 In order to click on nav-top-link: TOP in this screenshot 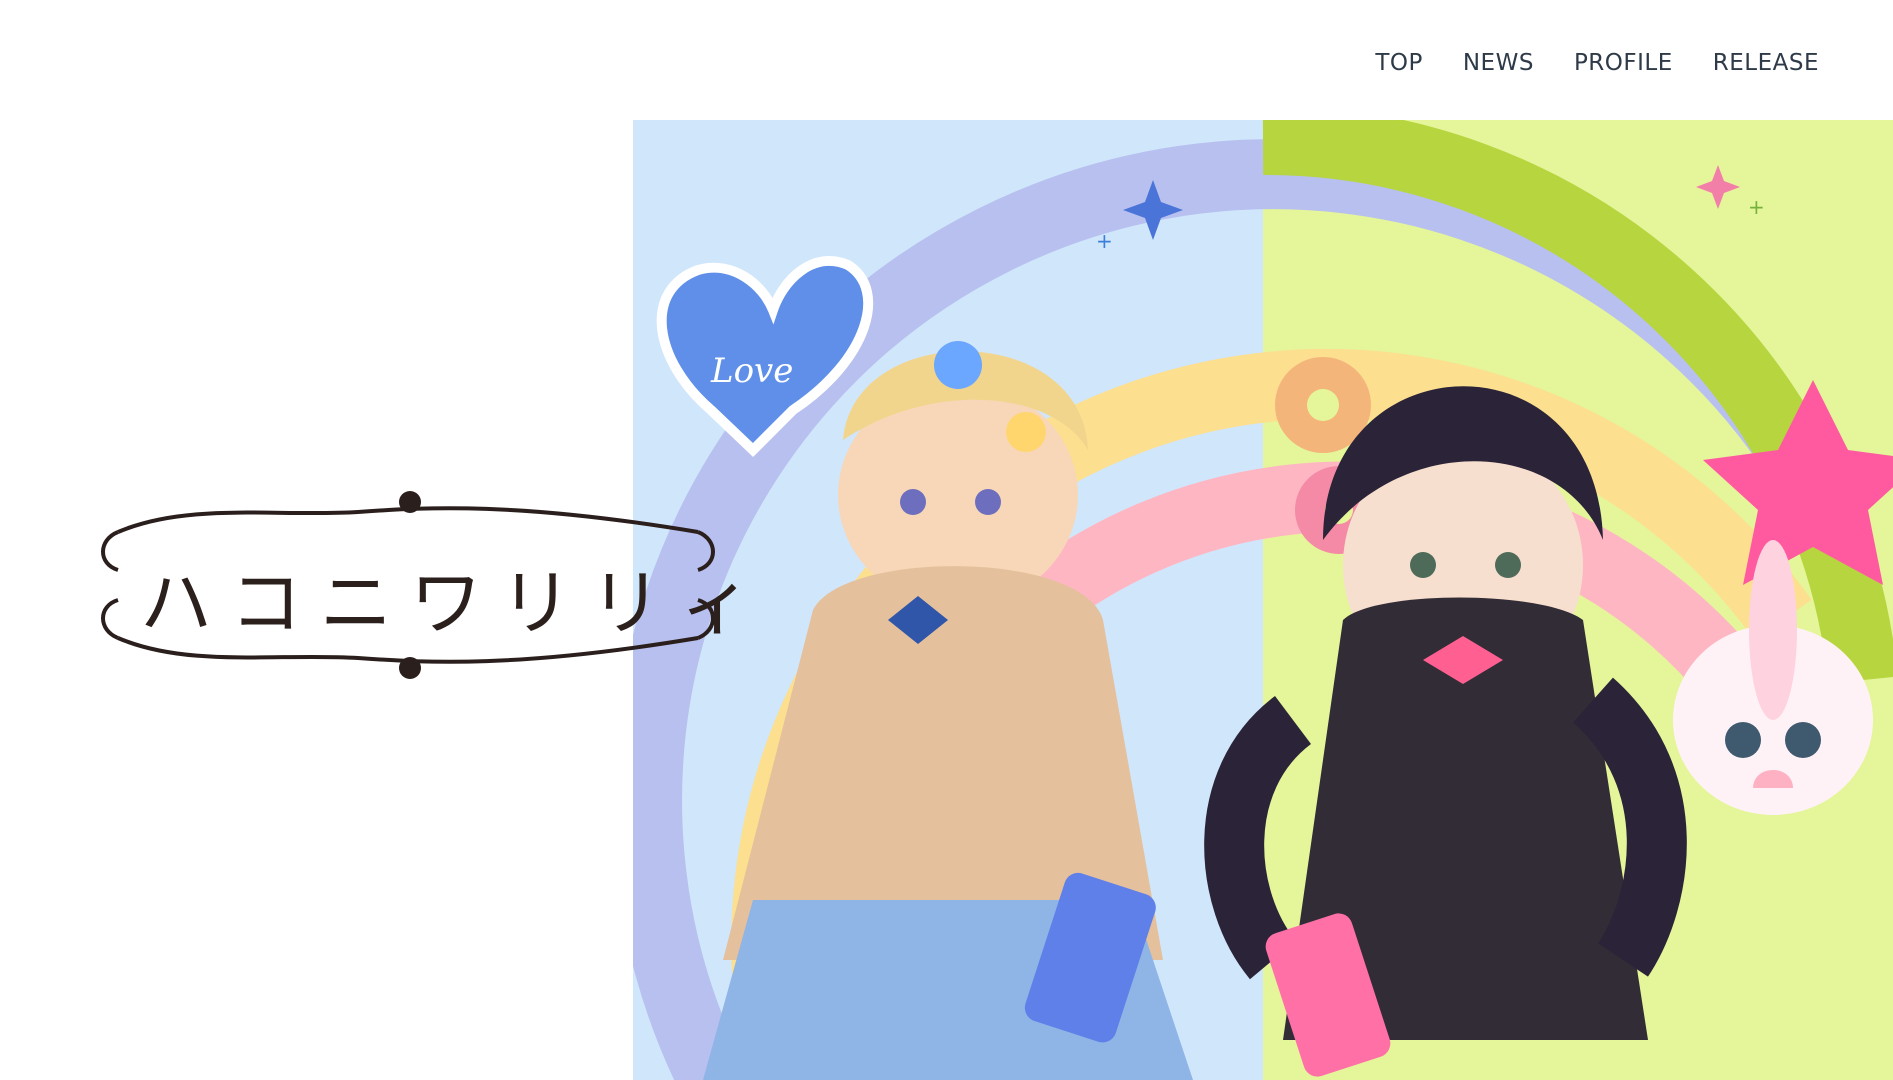, I will do `click(1399, 63)`.